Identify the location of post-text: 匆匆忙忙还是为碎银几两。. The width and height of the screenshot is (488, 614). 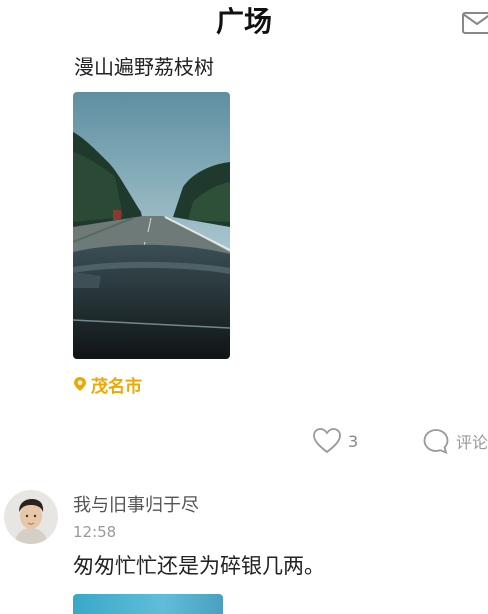
(199, 566).